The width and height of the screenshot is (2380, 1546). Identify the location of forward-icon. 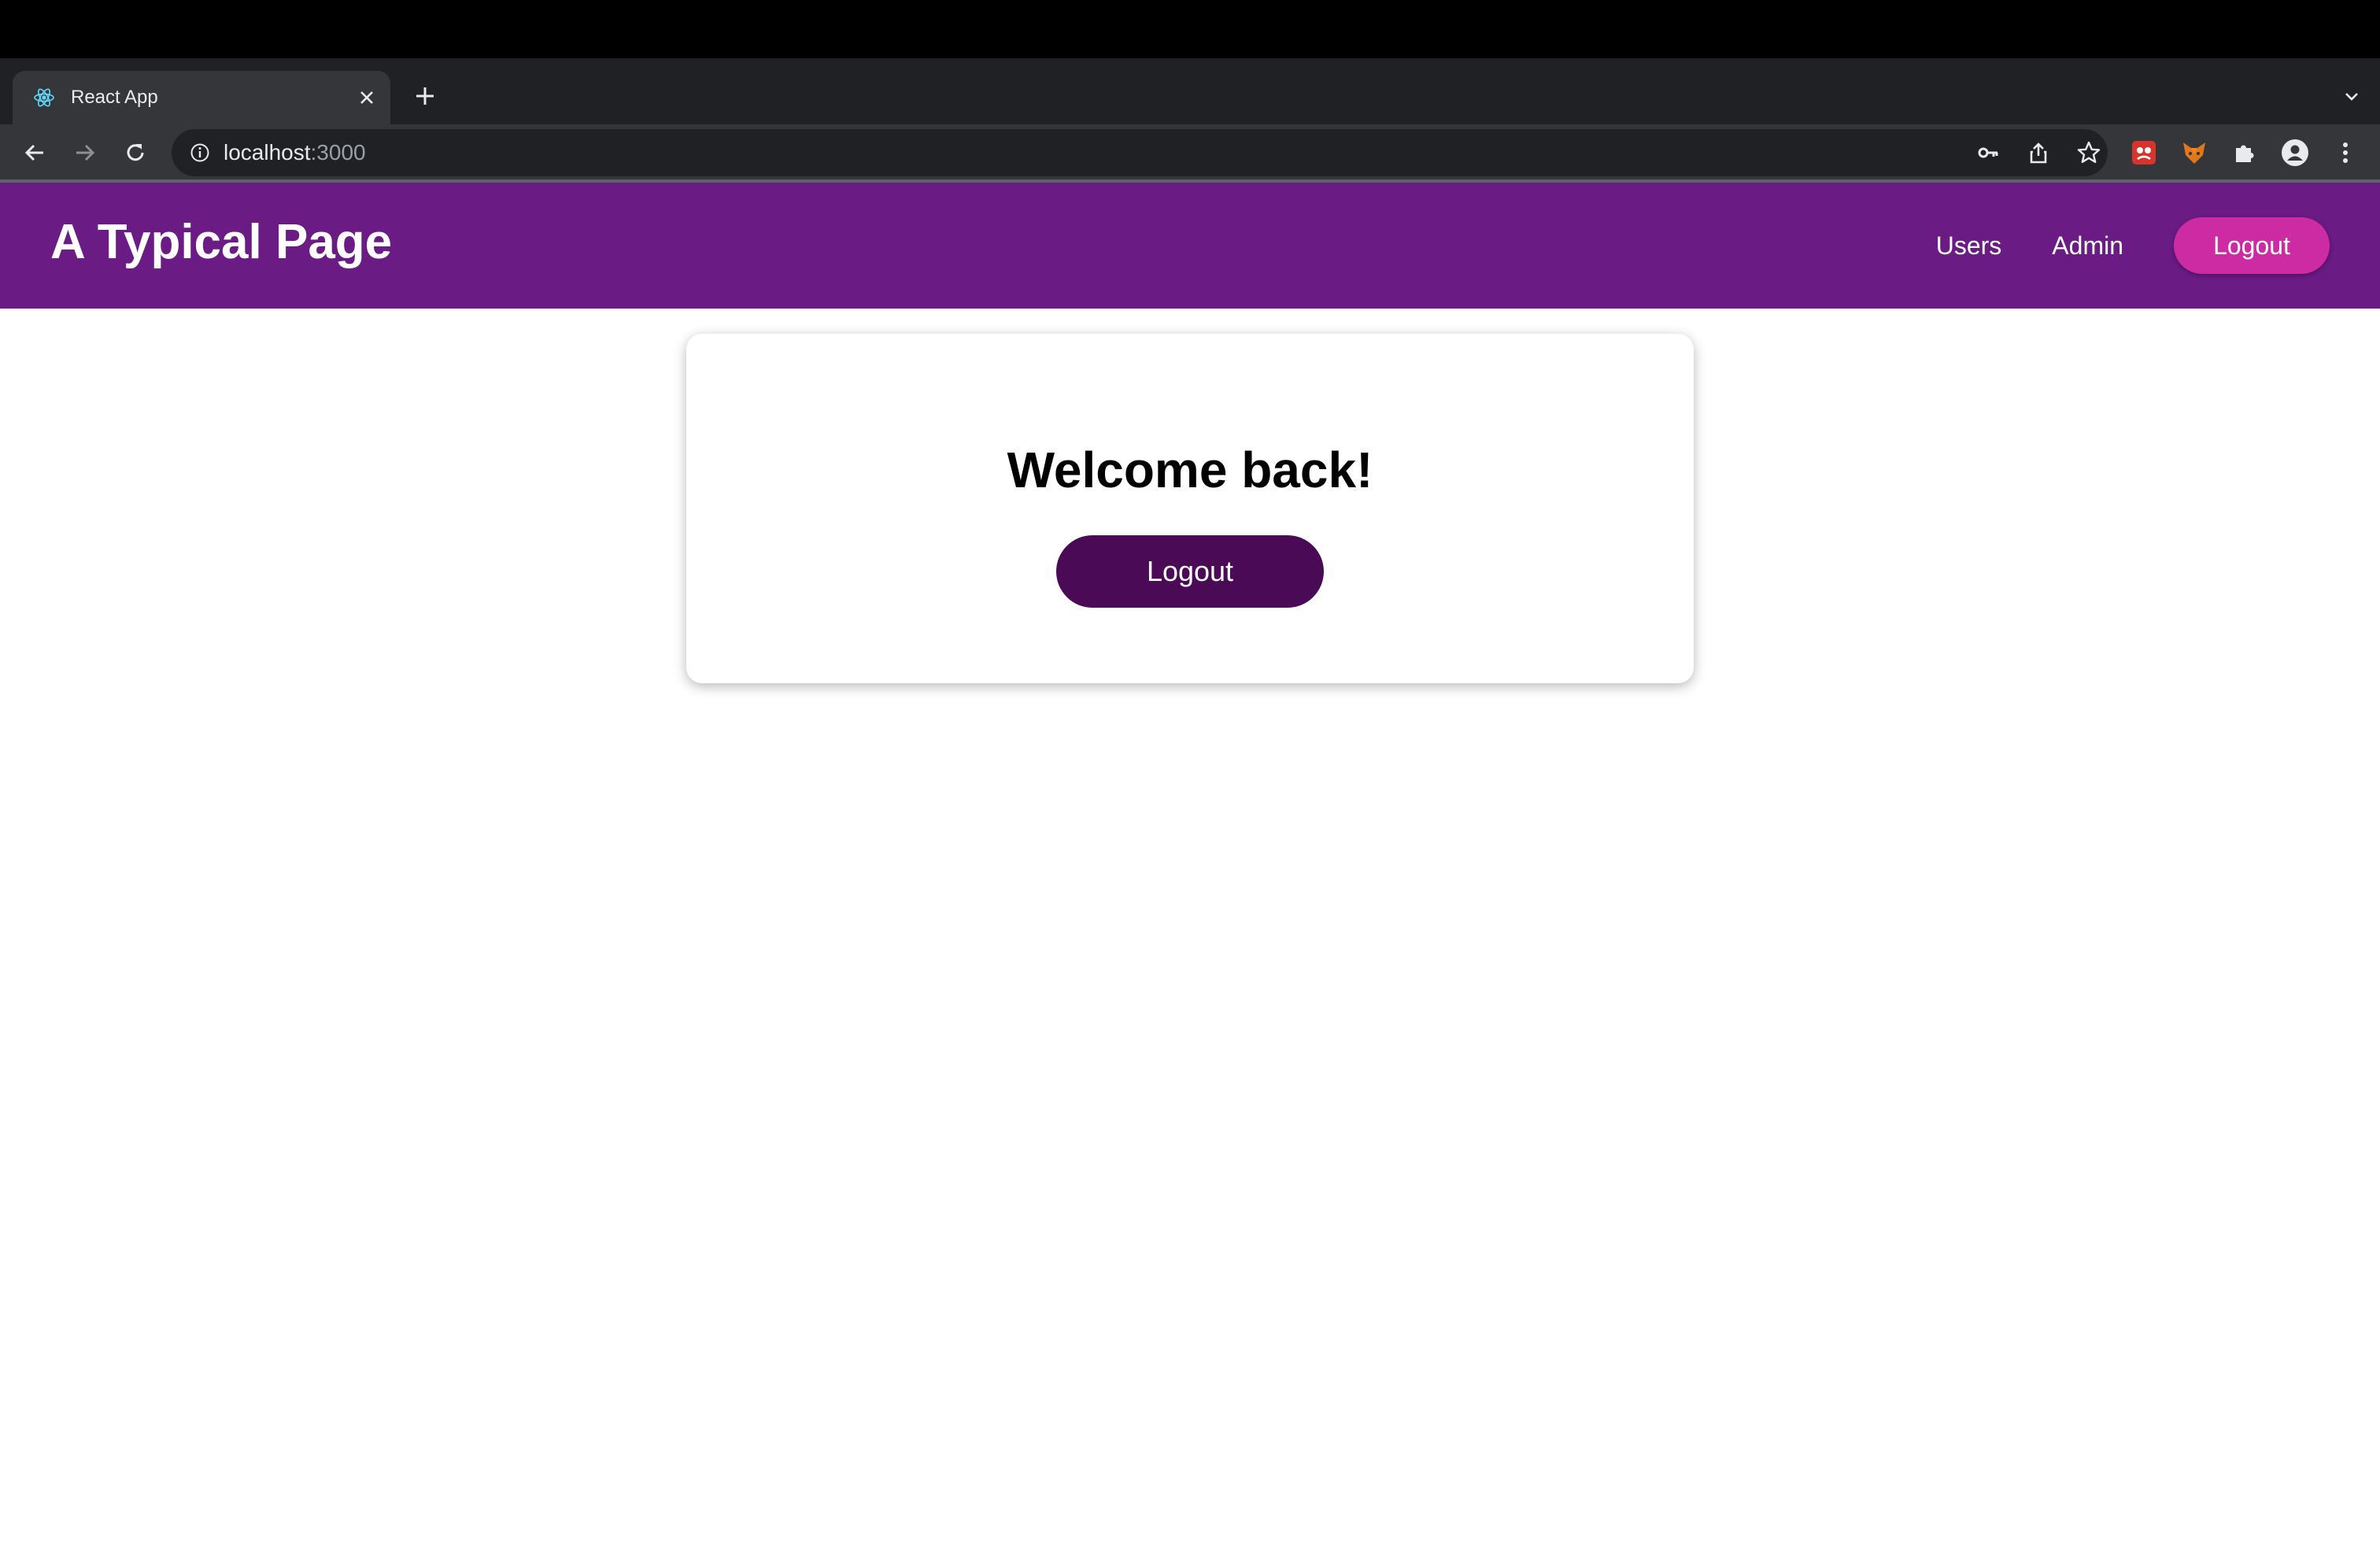
(85, 152).